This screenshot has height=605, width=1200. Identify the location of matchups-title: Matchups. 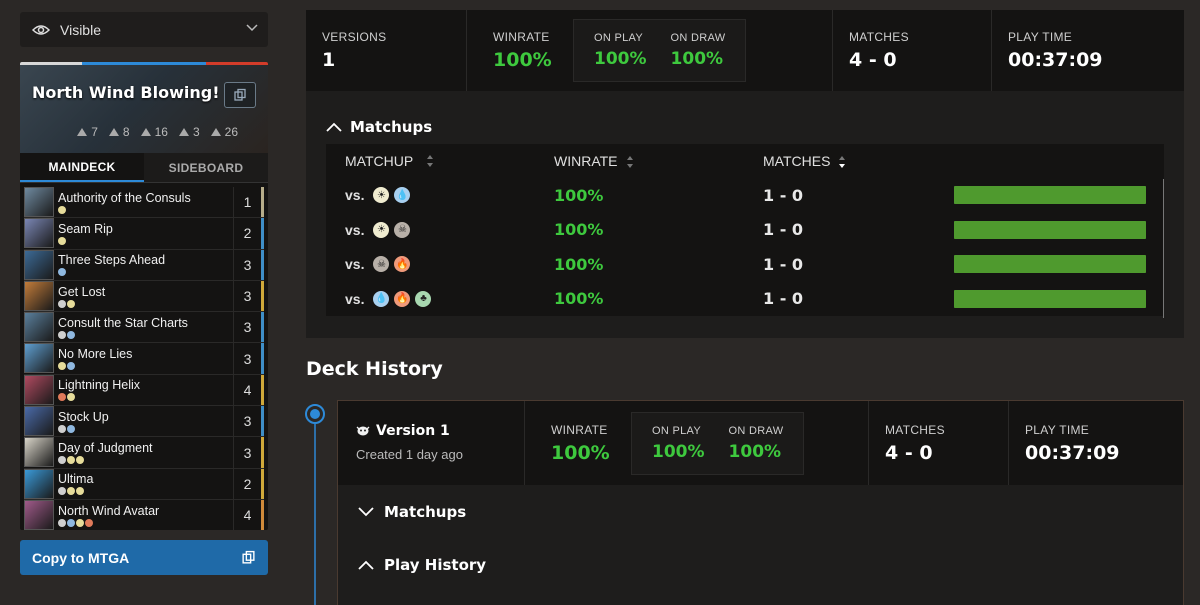
(391, 127).